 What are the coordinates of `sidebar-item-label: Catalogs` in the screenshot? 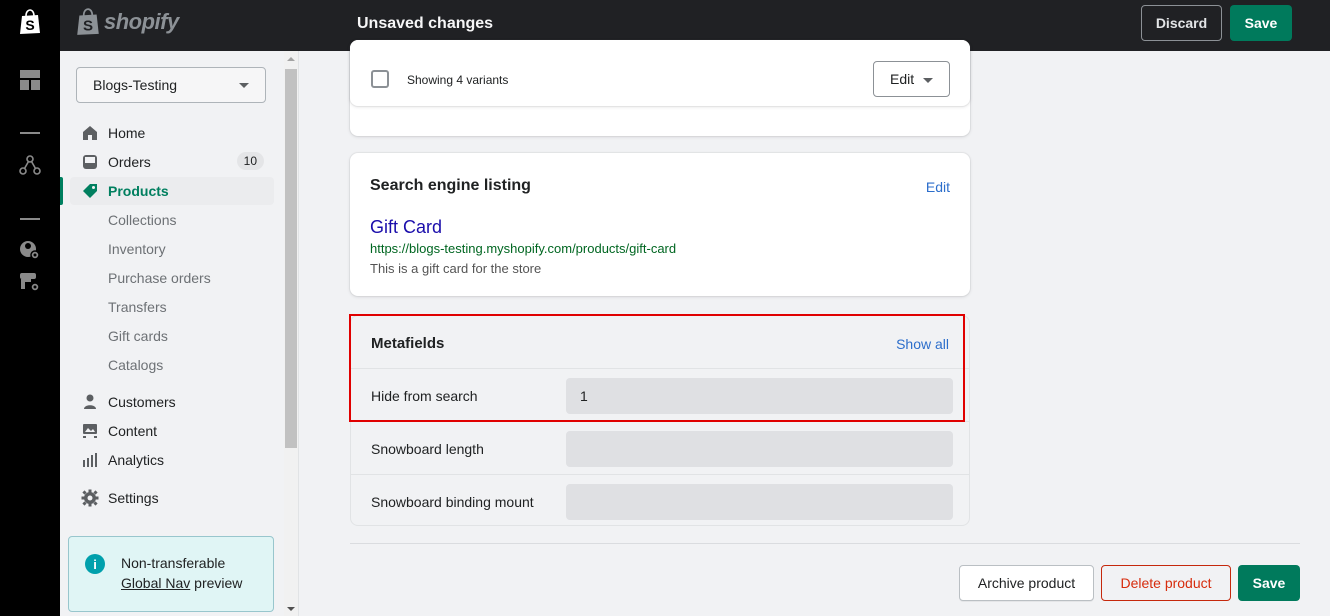 It's located at (136, 365).